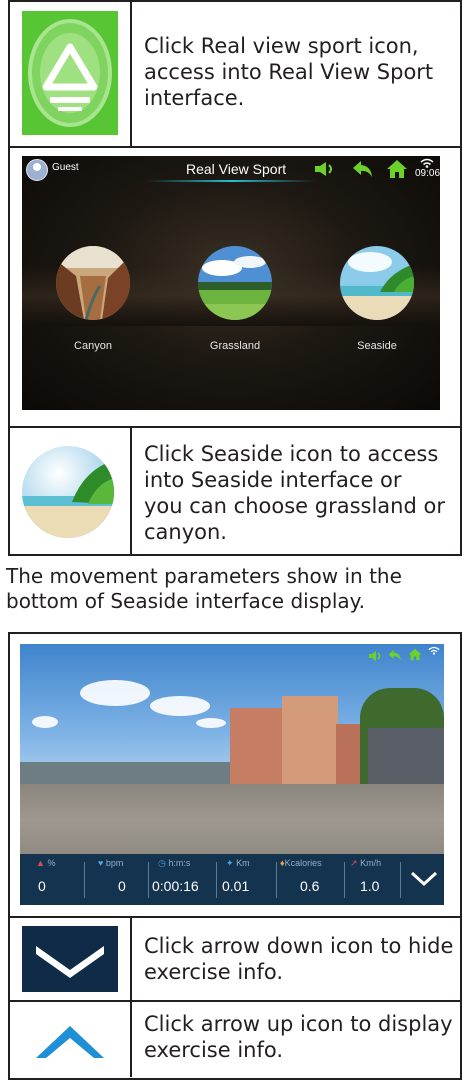  Describe the element at coordinates (65, 167) in the screenshot. I see `guest-label: Guest` at that location.